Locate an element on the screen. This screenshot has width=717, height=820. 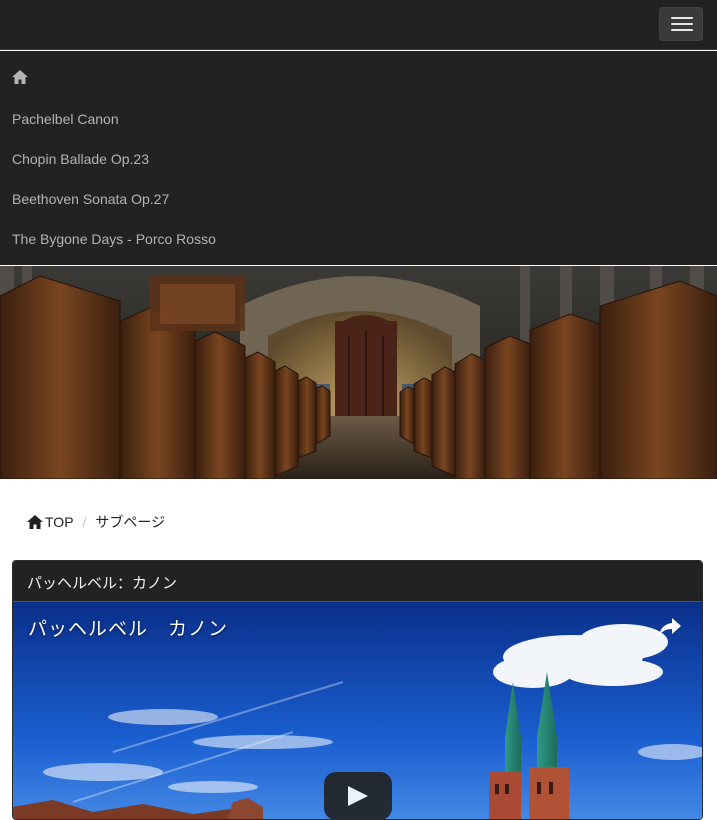
menu-item-chopin: Chopin Ballade Op.23 is located at coordinates (80, 159).